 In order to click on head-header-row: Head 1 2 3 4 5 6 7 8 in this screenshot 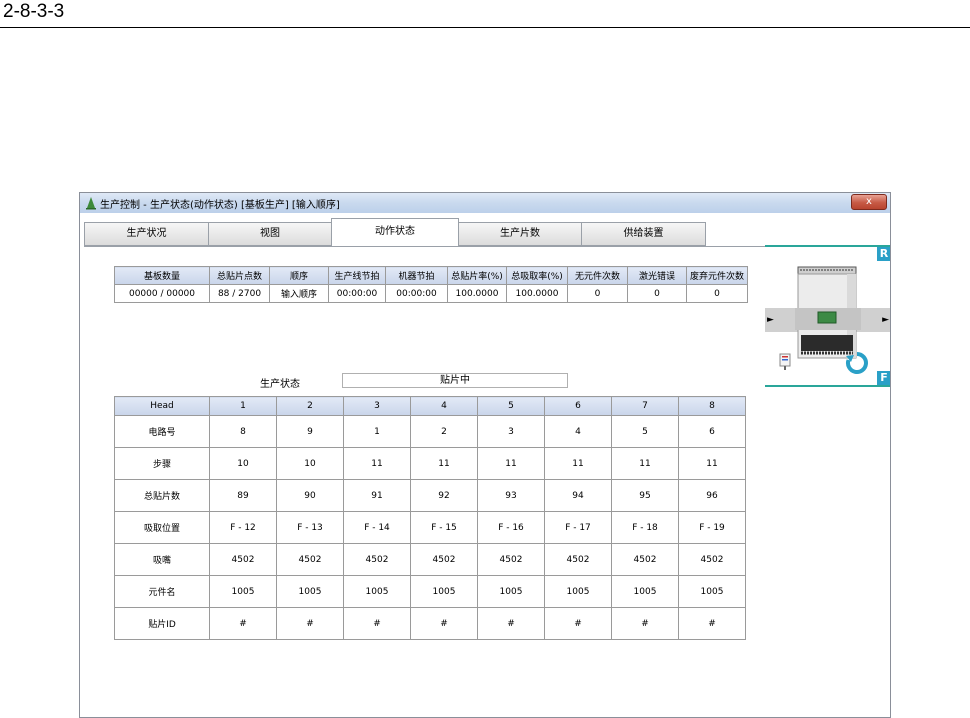, I will do `click(430, 406)`.